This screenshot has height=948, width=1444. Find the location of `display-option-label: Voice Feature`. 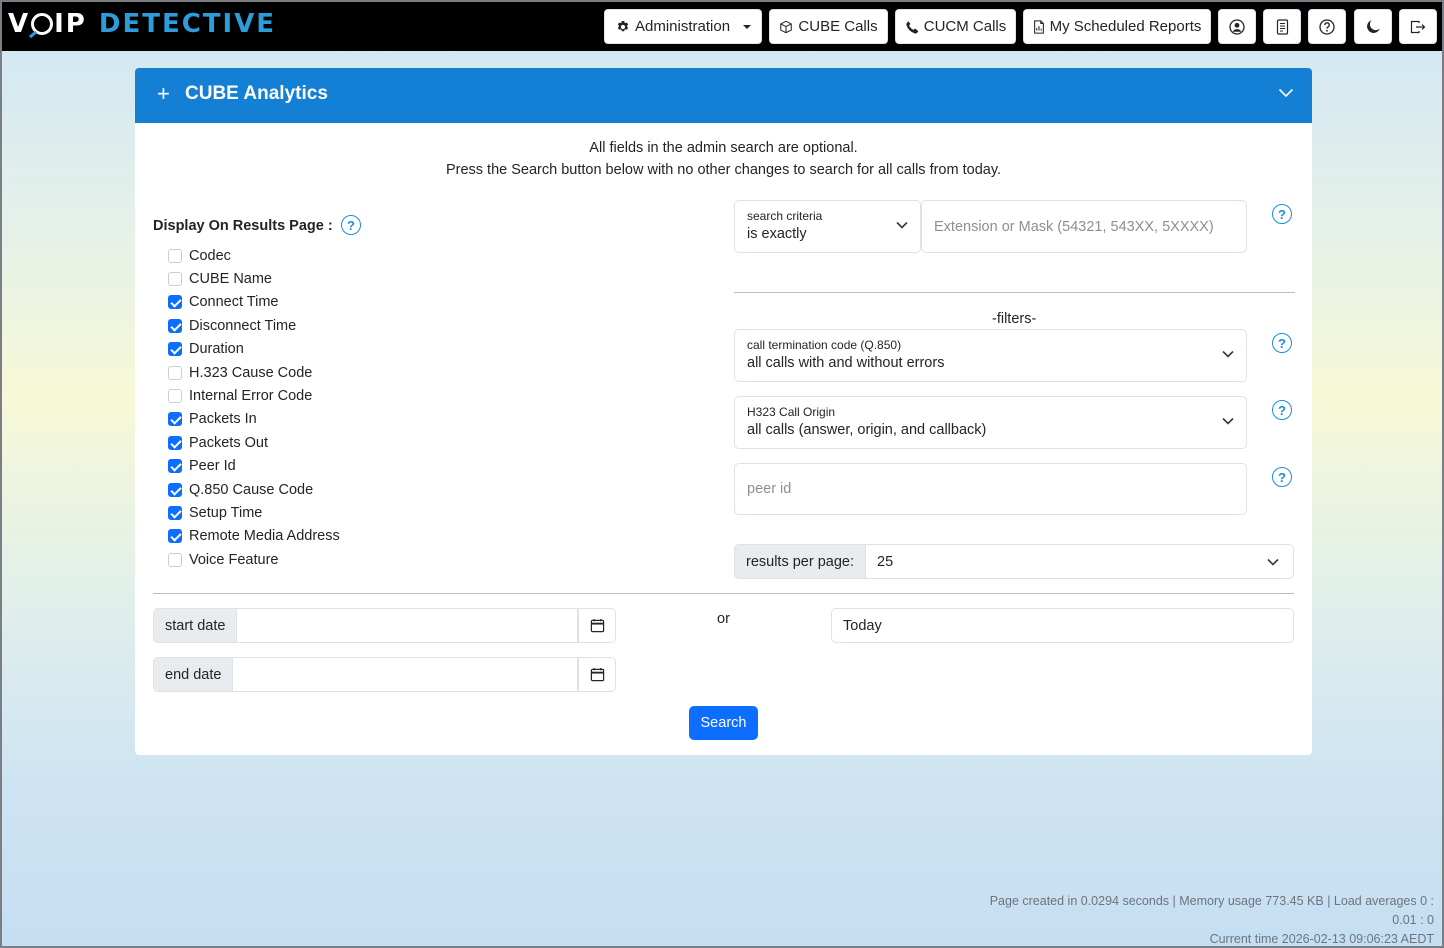

display-option-label: Voice Feature is located at coordinates (234, 559).